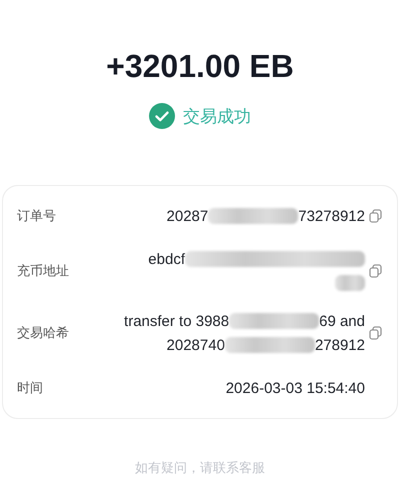 The width and height of the screenshot is (400, 484). What do you see at coordinates (339, 345) in the screenshot?
I see `detail-value: 278912` at bounding box center [339, 345].